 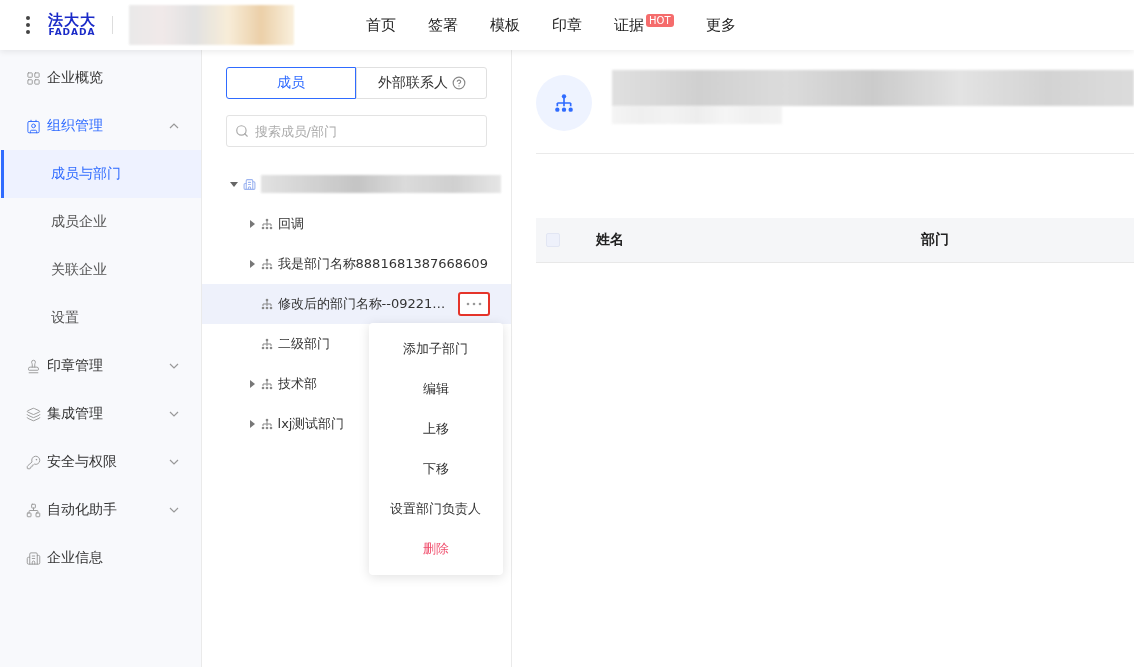 I want to click on help-icon, so click(x=458, y=83).